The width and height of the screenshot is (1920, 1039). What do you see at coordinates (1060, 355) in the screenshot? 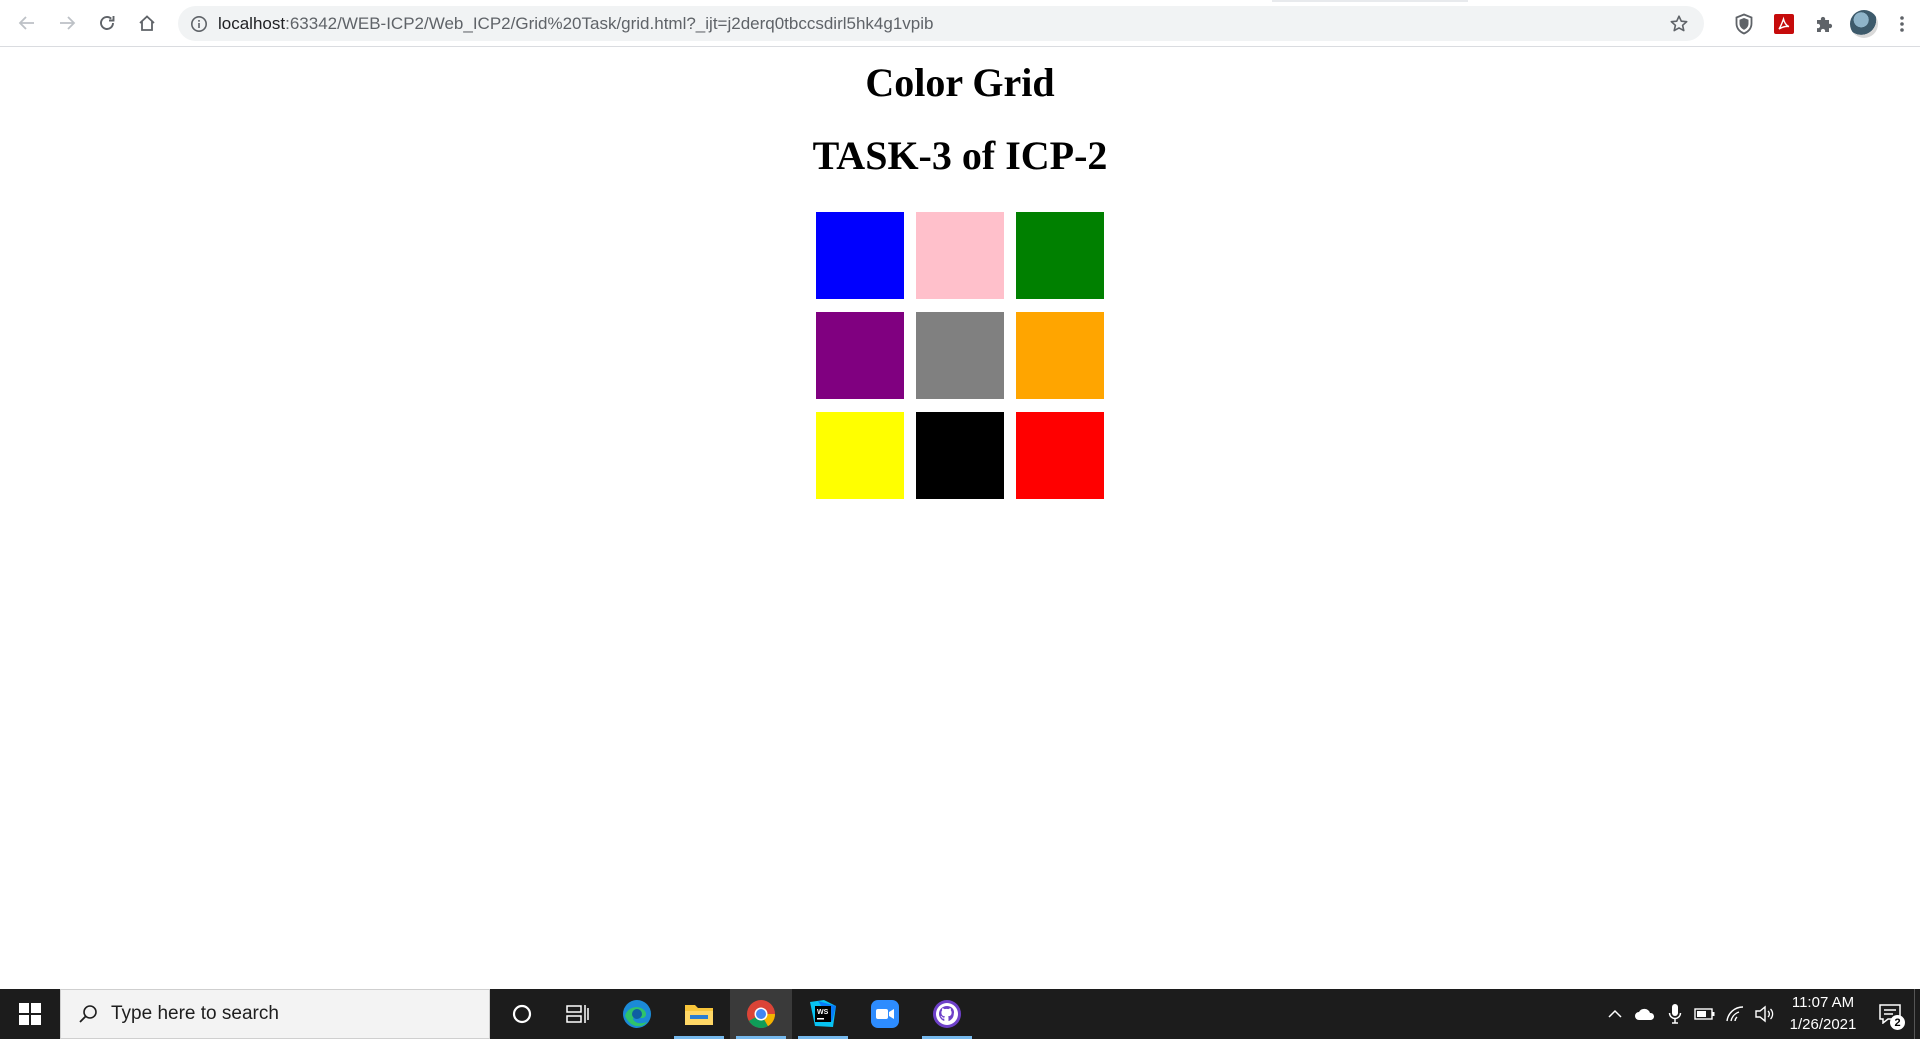
I see `grid-cell-orange` at bounding box center [1060, 355].